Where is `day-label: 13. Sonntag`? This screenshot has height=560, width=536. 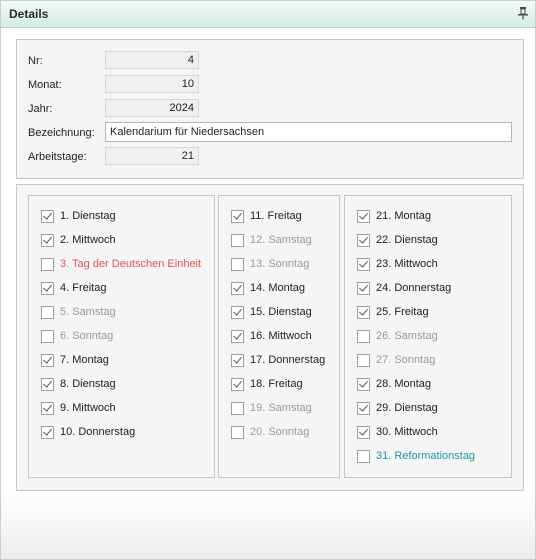
day-label: 13. Sonntag is located at coordinates (280, 264).